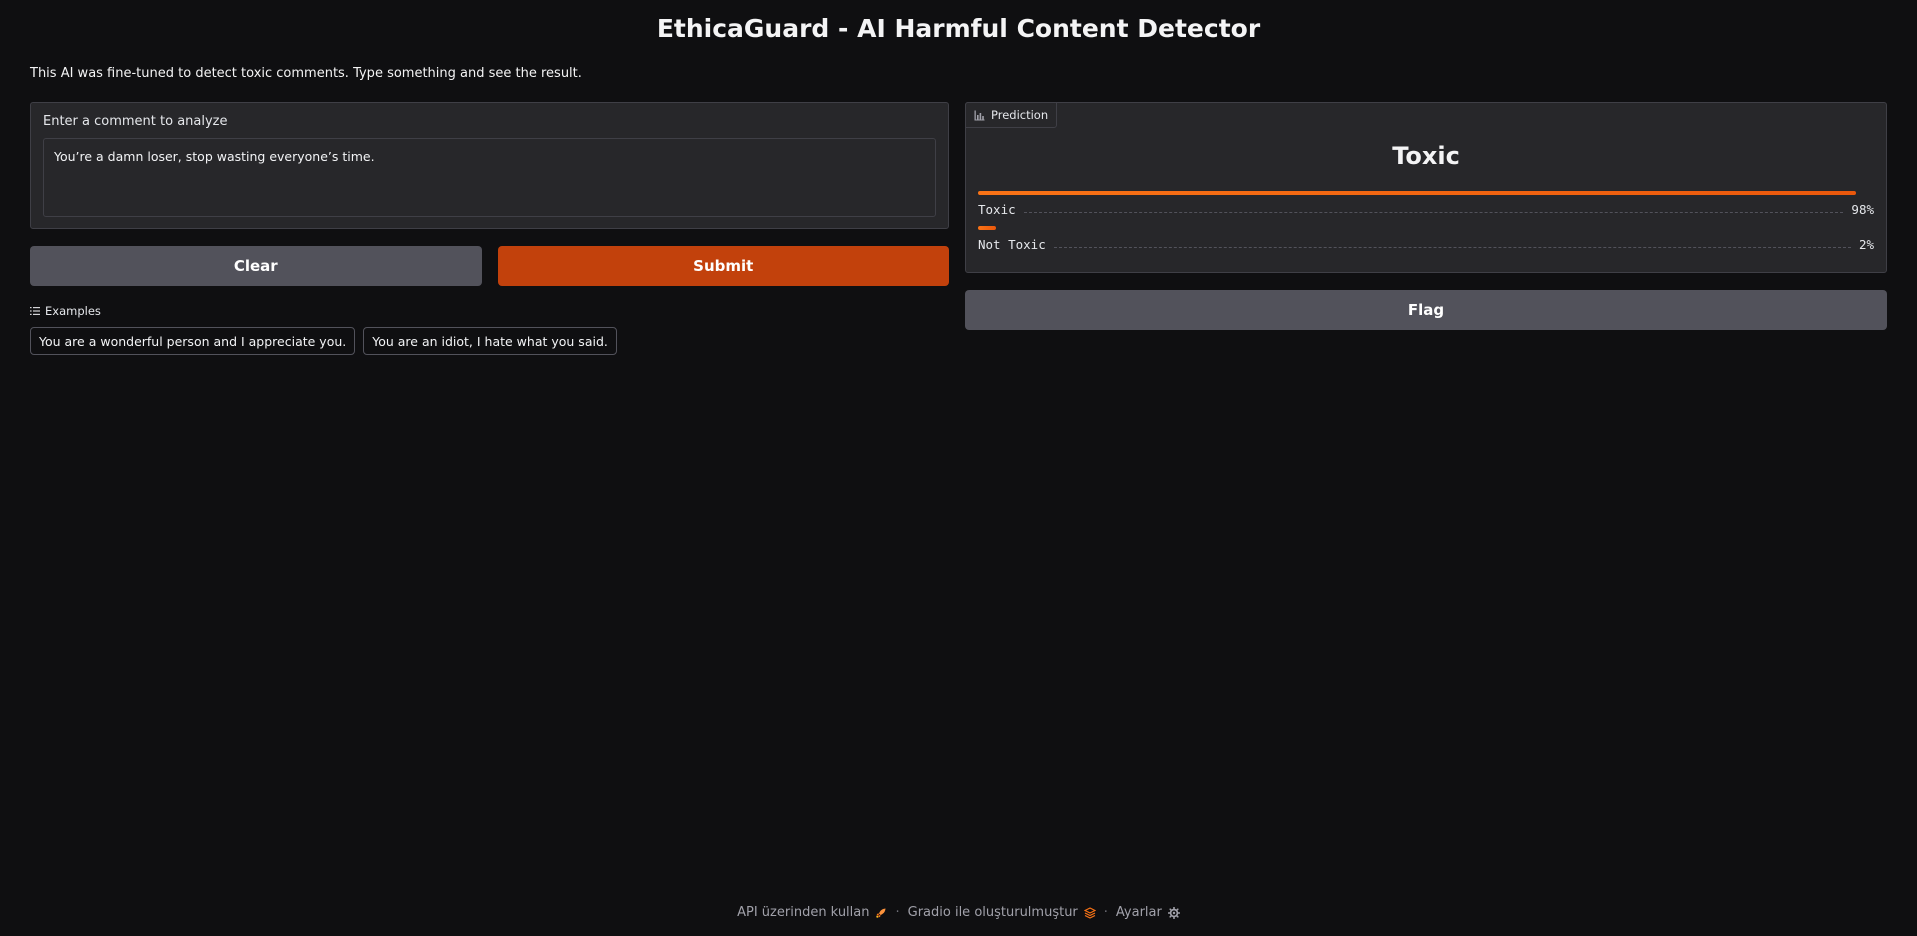 This screenshot has width=1917, height=936. I want to click on prediction-tag: Prediction, so click(1011, 115).